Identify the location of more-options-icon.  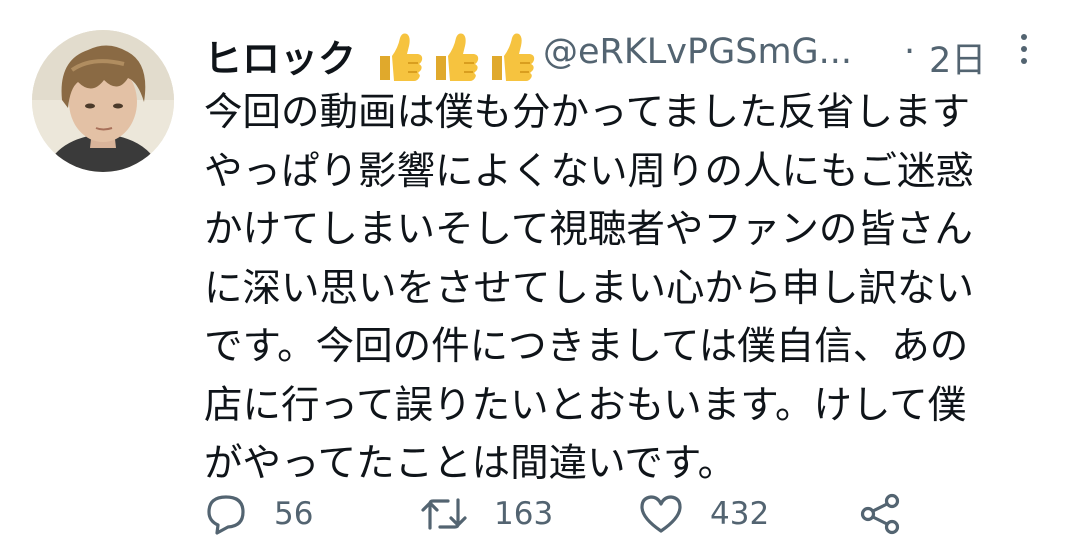
(1024, 53).